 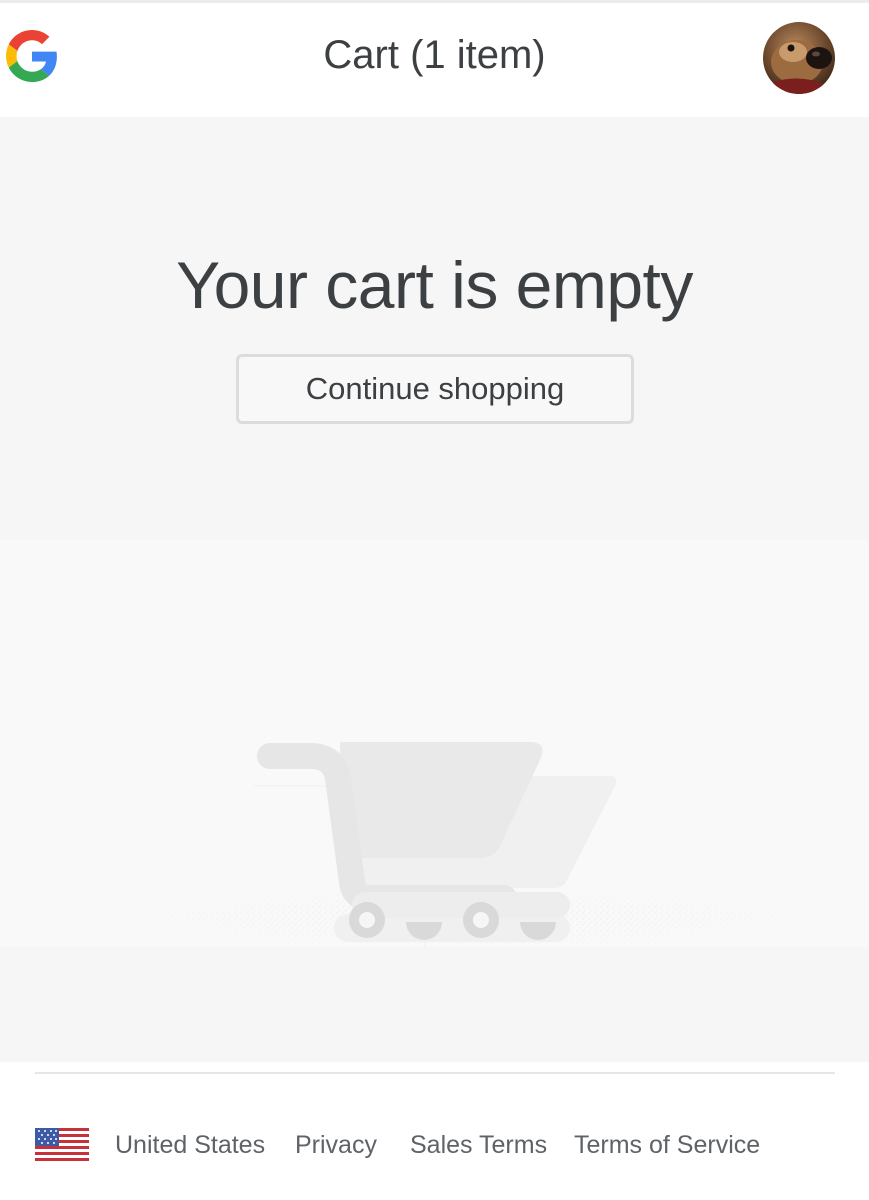 I want to click on header: Cart (1 item), so click(x=434, y=58).